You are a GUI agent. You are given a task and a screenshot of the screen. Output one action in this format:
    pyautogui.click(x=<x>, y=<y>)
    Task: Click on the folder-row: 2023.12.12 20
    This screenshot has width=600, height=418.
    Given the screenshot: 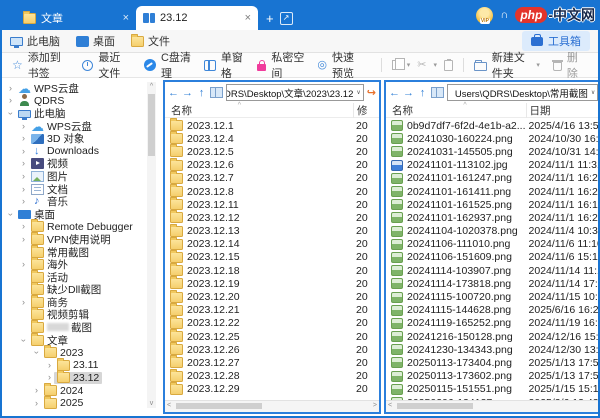 What is the action you would take?
    pyautogui.click(x=272, y=217)
    